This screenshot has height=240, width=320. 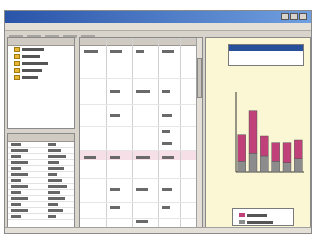 I want to click on properties-pane-header, so click(x=41, y=138).